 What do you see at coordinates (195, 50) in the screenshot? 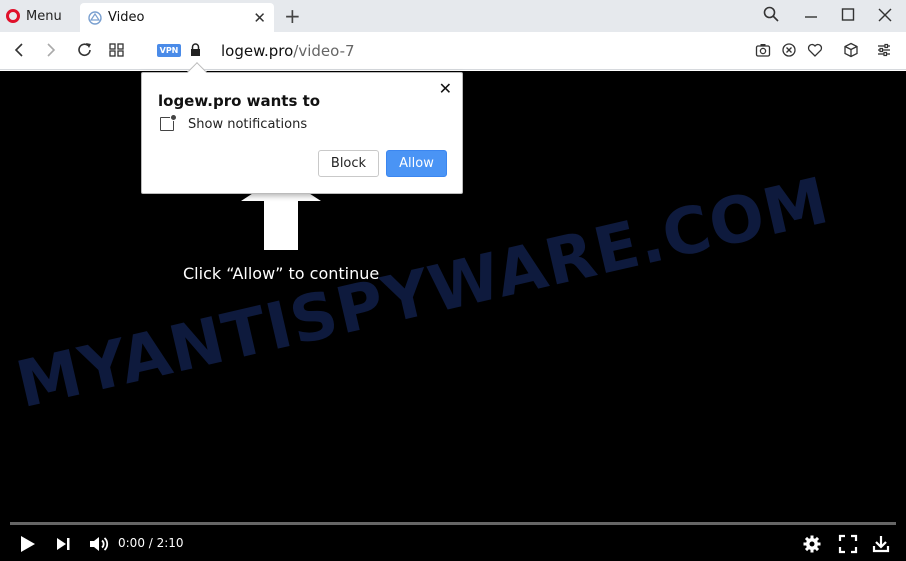
I see `lock-icon` at bounding box center [195, 50].